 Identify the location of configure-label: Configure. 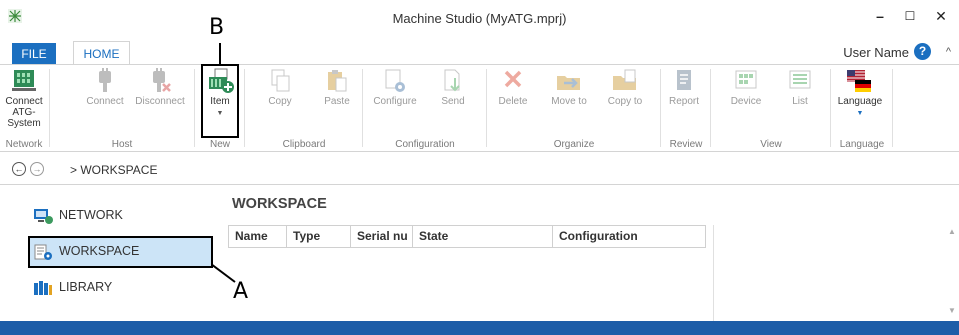
(395, 101).